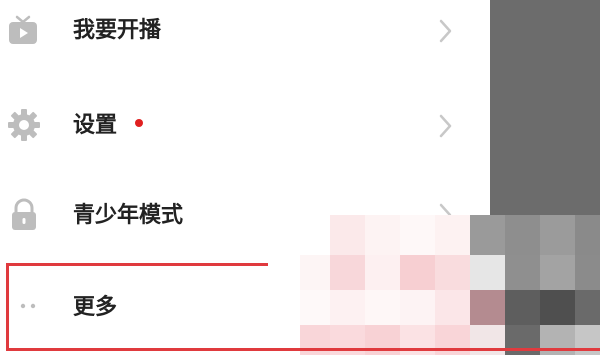 This screenshot has height=355, width=600. What do you see at coordinates (24, 214) in the screenshot?
I see `lock-icon` at bounding box center [24, 214].